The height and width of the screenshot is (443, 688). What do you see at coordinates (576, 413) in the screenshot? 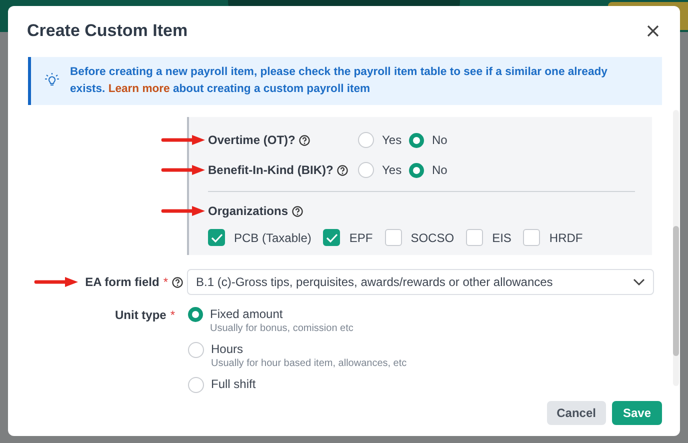
I see `cancel-button: Cancel` at bounding box center [576, 413].